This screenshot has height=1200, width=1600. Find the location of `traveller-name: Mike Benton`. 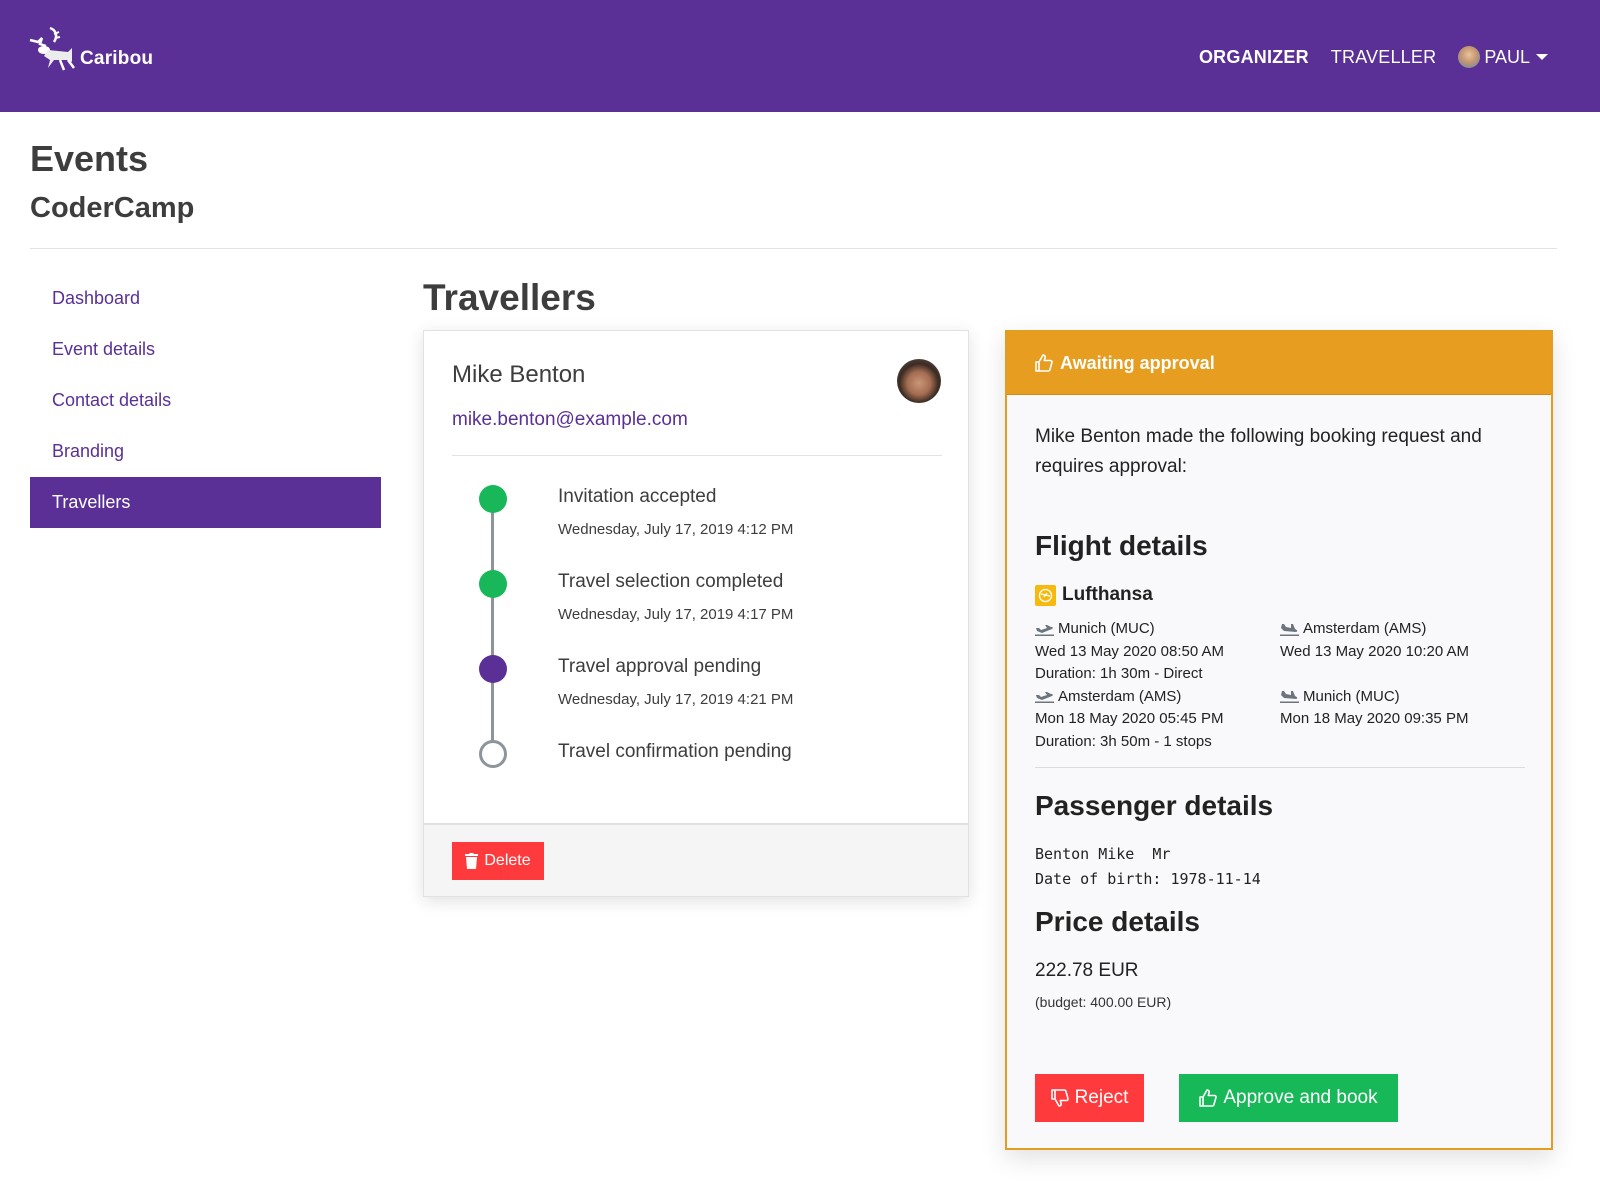

traveller-name: Mike Benton is located at coordinates (519, 374).